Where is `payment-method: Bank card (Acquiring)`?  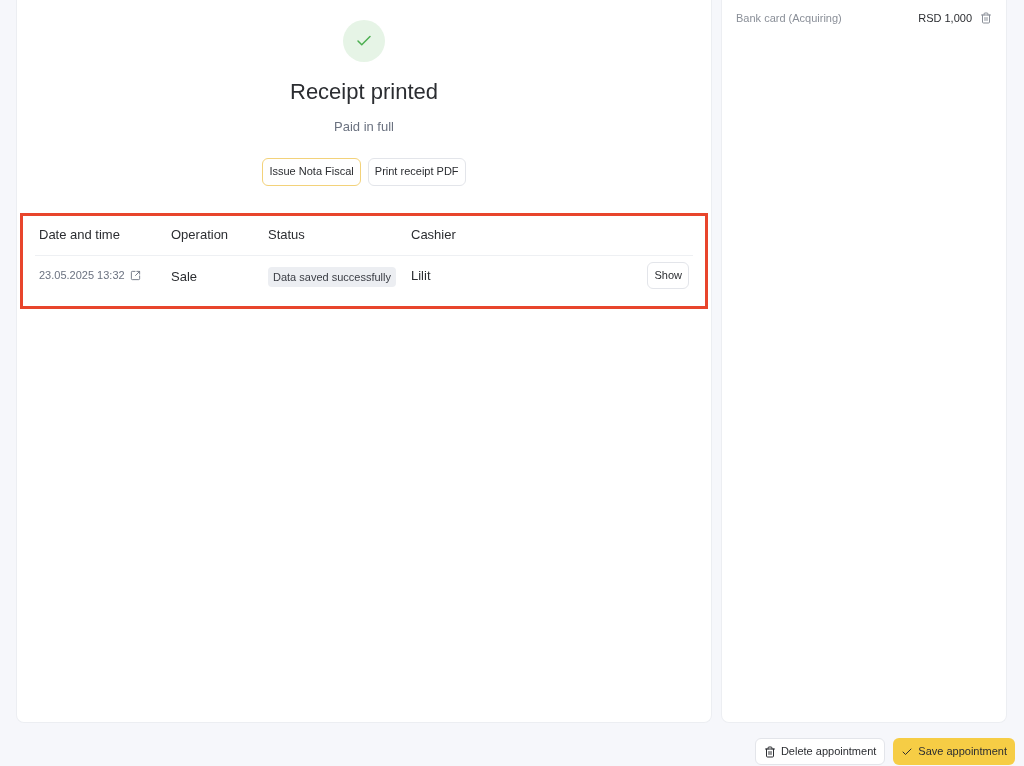
payment-method: Bank card (Acquiring) is located at coordinates (789, 18).